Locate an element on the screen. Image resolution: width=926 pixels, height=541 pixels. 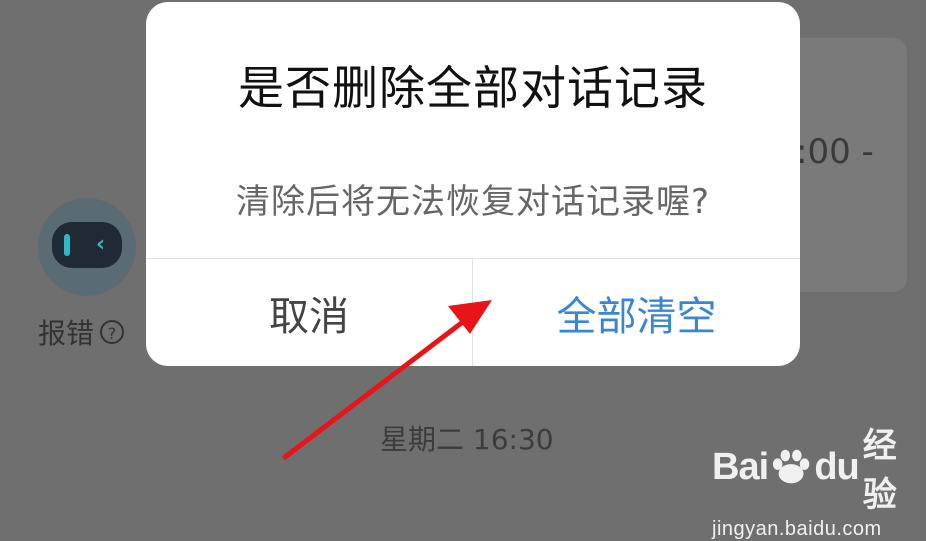
help-icon: ? is located at coordinates (112, 332).